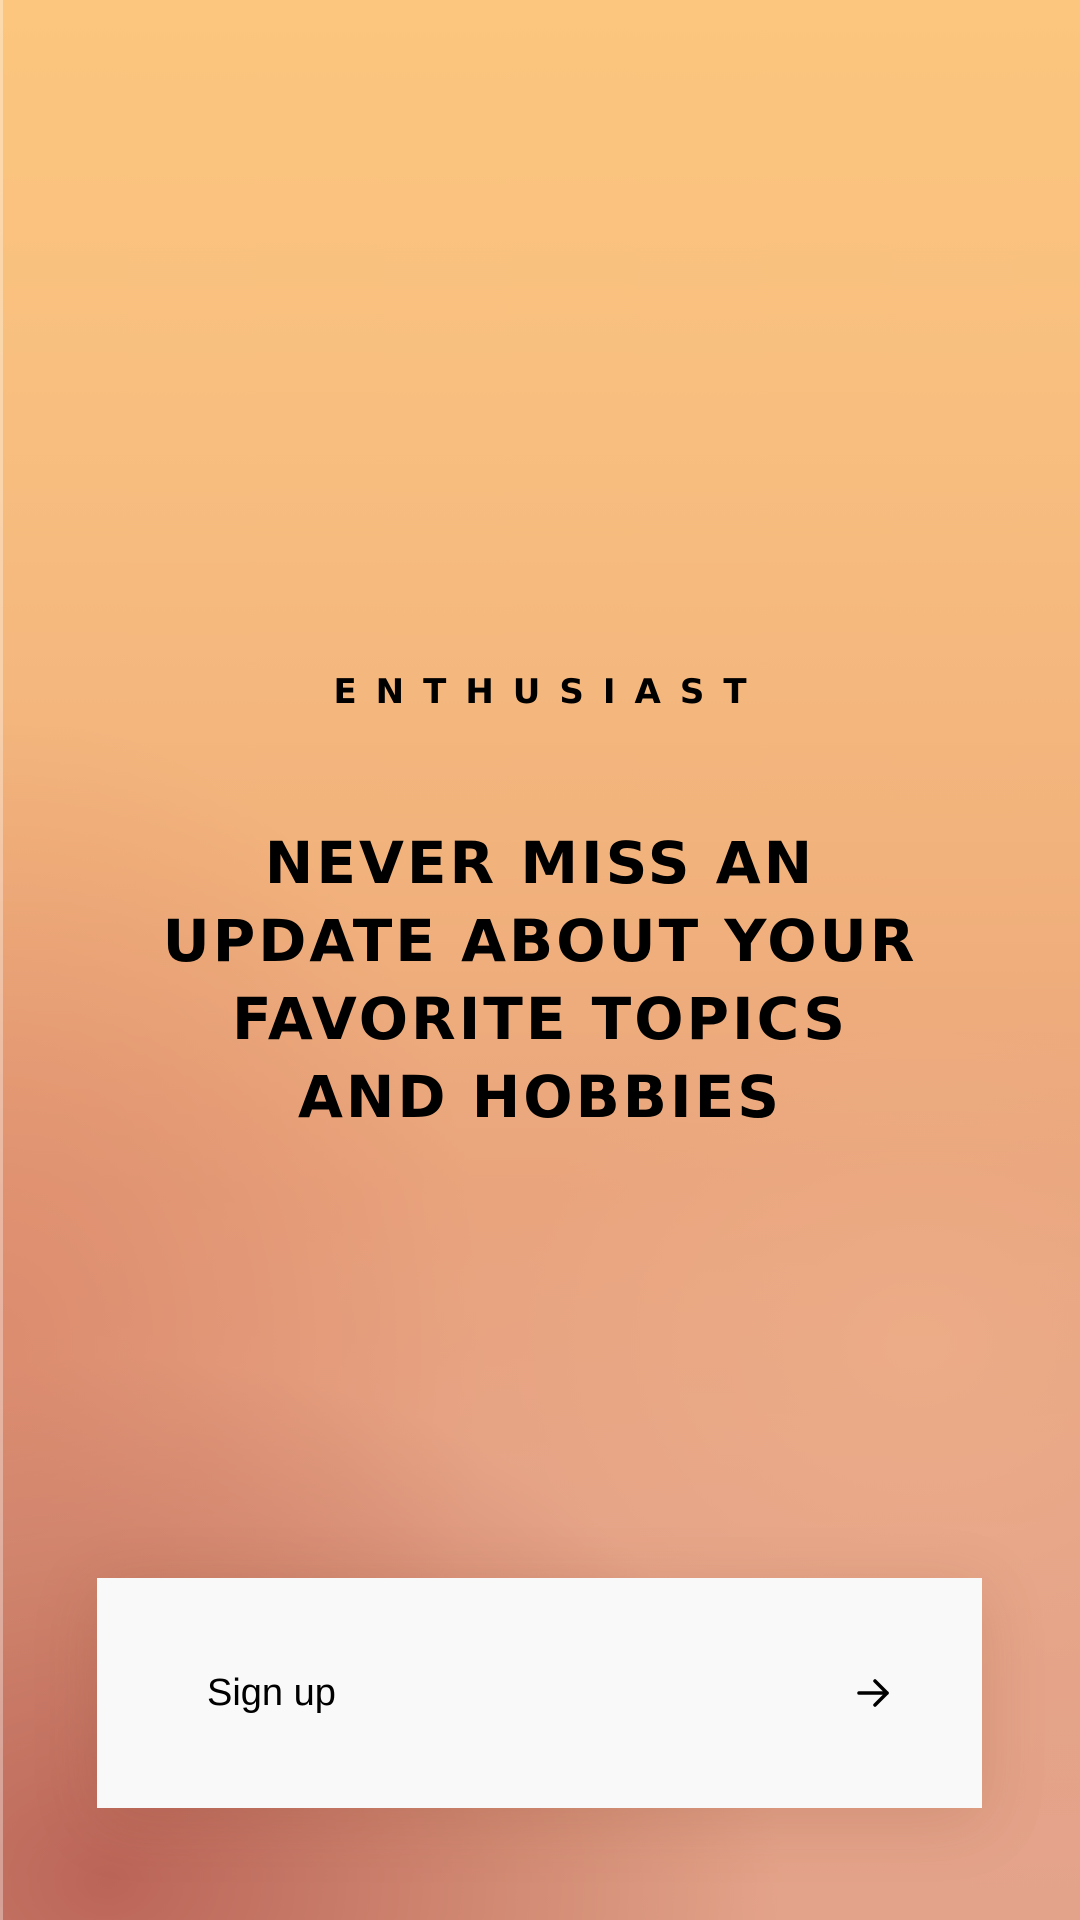  Describe the element at coordinates (549, 692) in the screenshot. I see `brand-wordmark: ENTHUSIAST` at that location.